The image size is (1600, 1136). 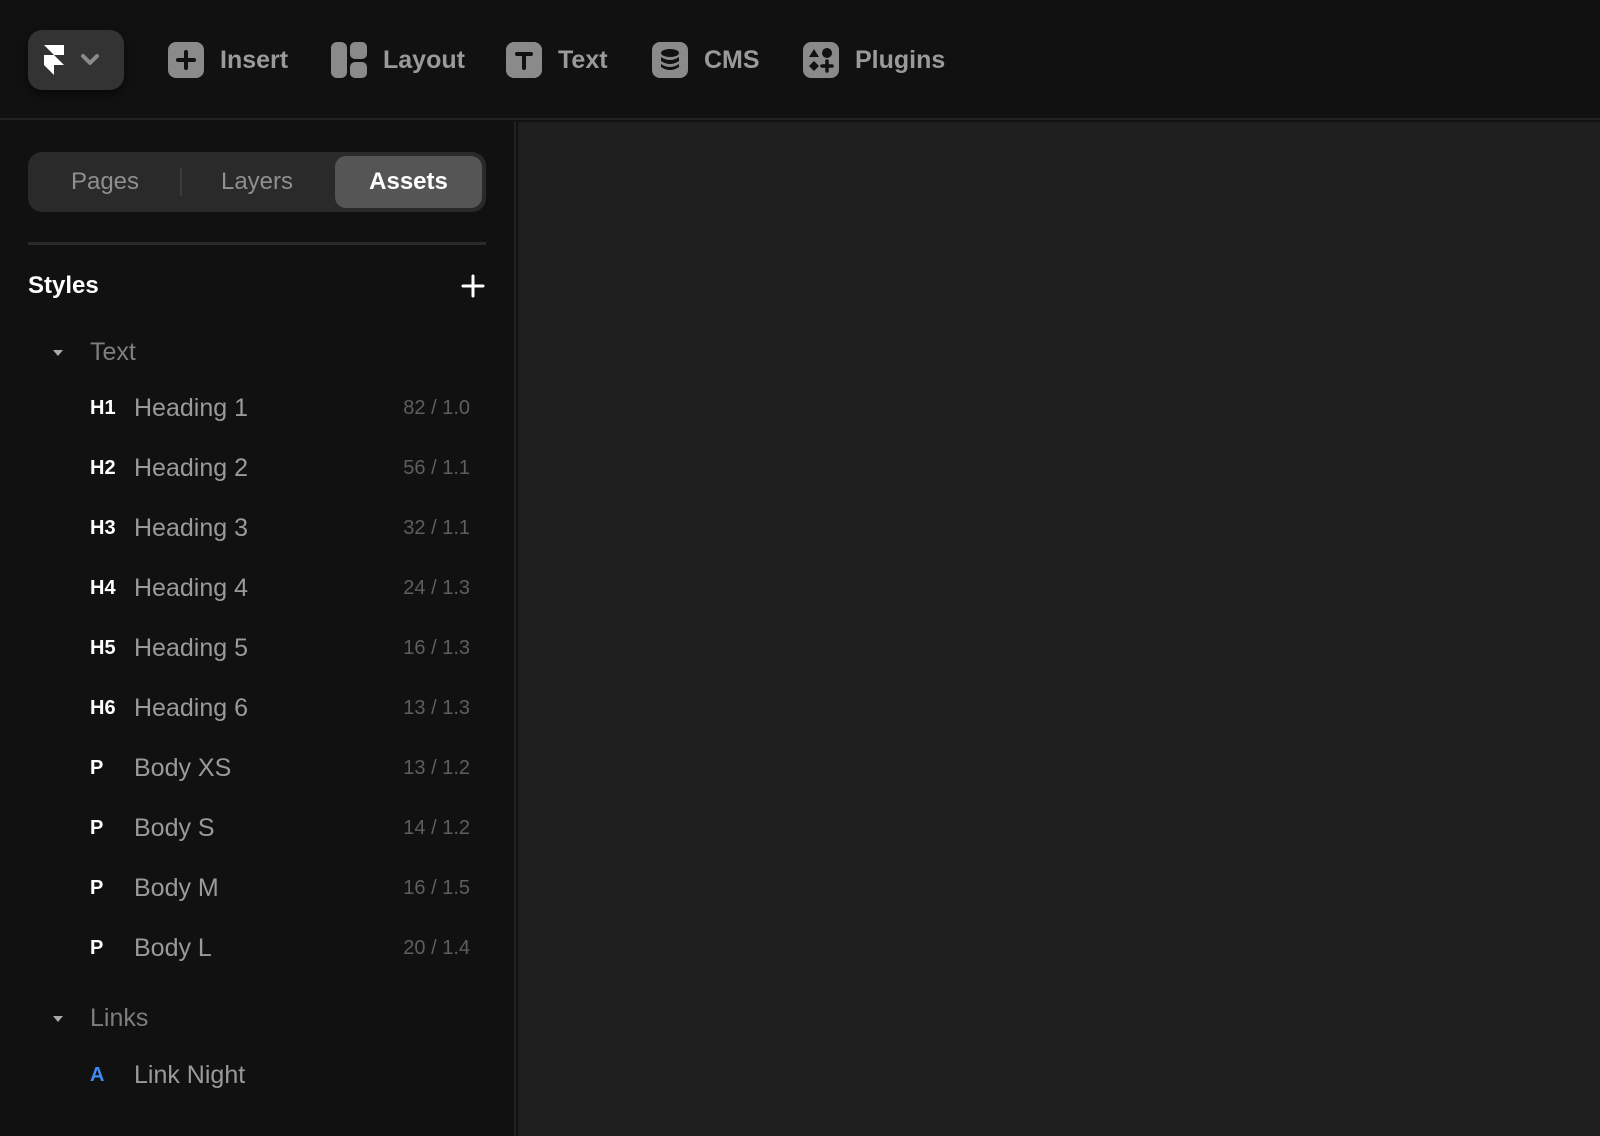 I want to click on style-meta: 24 / 1.3, so click(x=436, y=587).